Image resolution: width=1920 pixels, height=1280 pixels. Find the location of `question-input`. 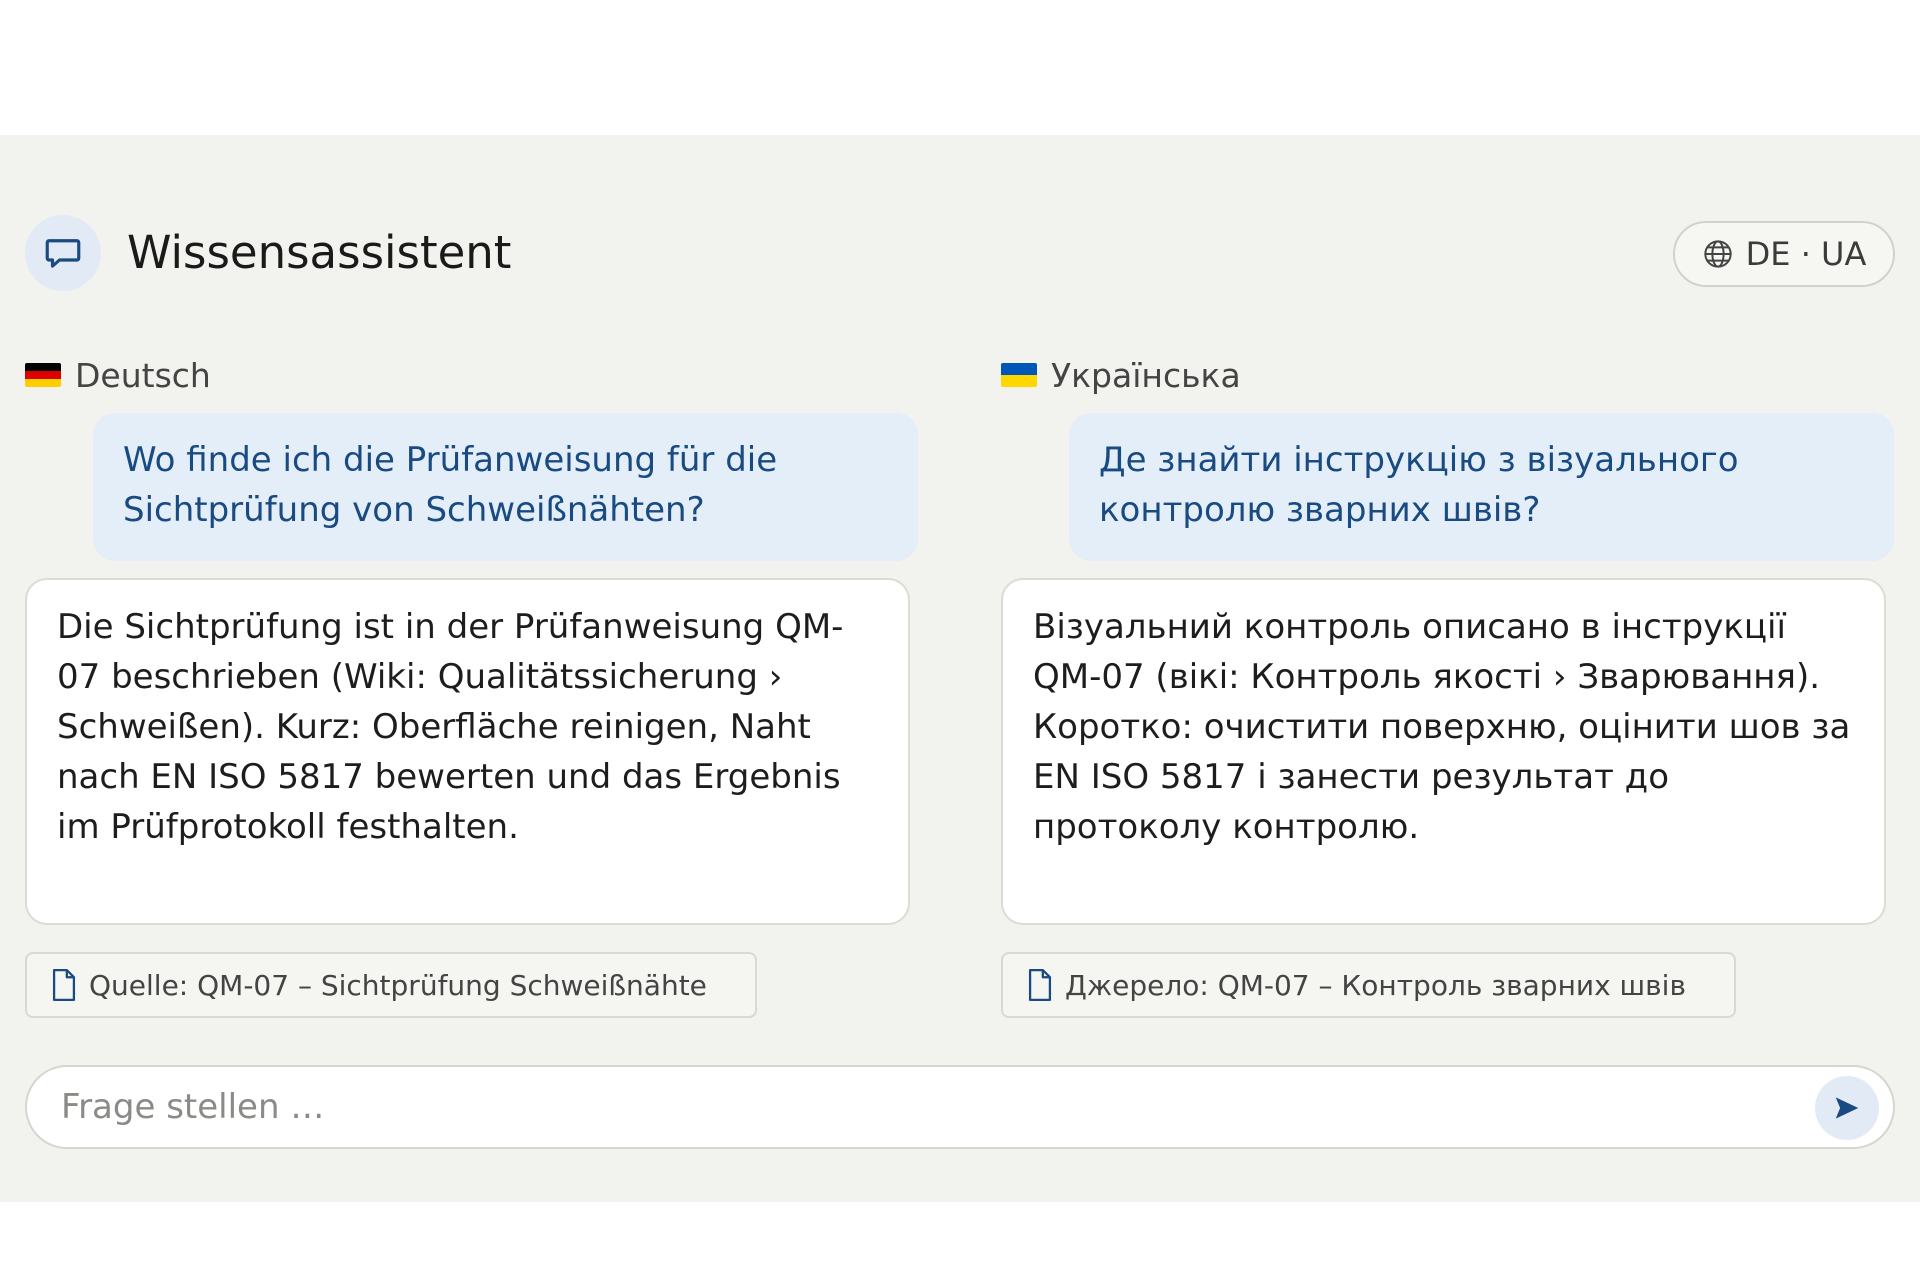

question-input is located at coordinates (911, 1107).